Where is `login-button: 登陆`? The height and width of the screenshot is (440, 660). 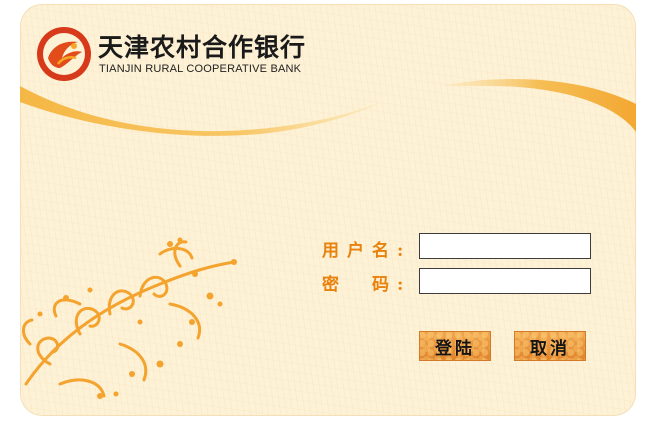
login-button: 登陆 is located at coordinates (455, 346).